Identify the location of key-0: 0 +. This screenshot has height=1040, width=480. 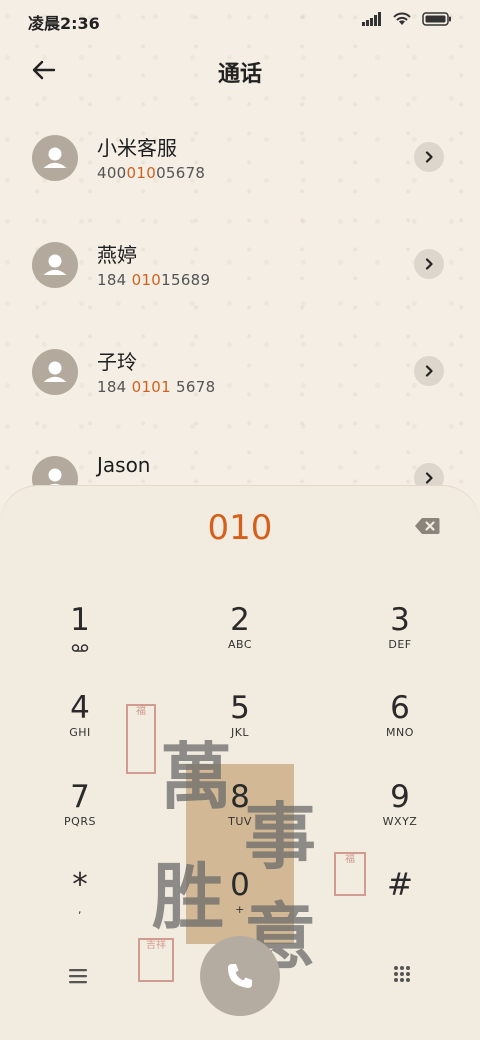
(240, 902).